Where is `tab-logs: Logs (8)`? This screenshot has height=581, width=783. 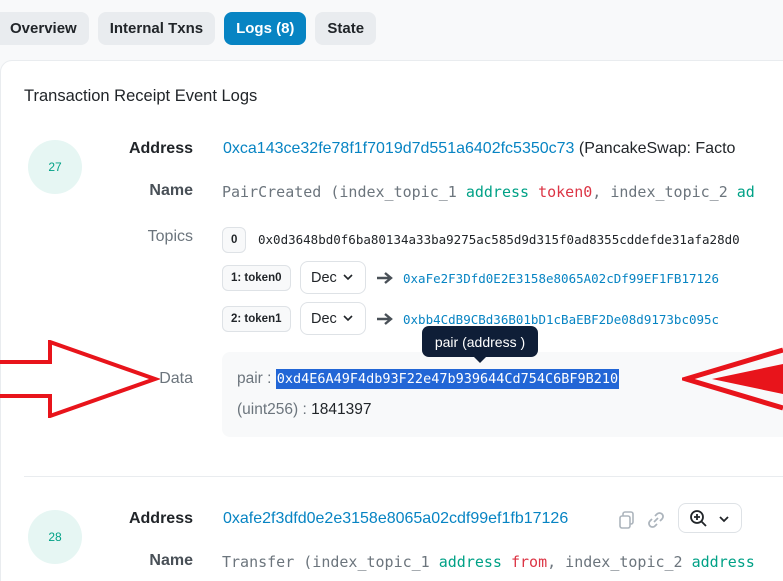 tab-logs: Logs (8) is located at coordinates (265, 28).